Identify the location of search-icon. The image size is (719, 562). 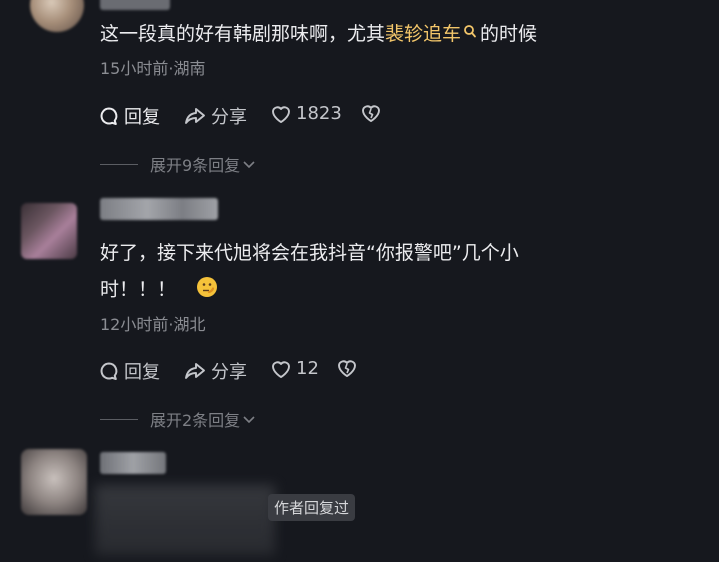
(470, 34).